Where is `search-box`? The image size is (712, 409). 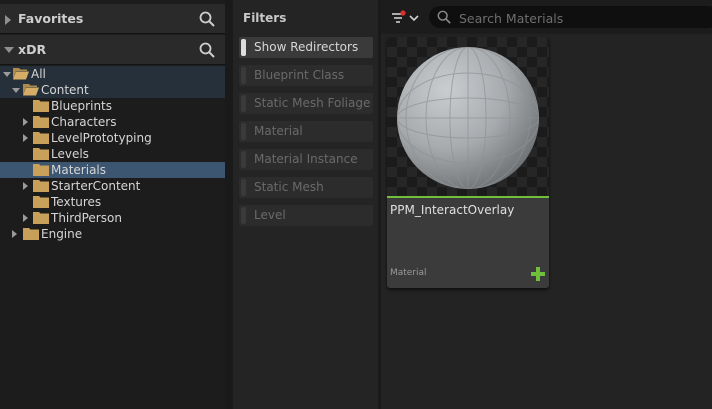
search-box is located at coordinates (570, 17).